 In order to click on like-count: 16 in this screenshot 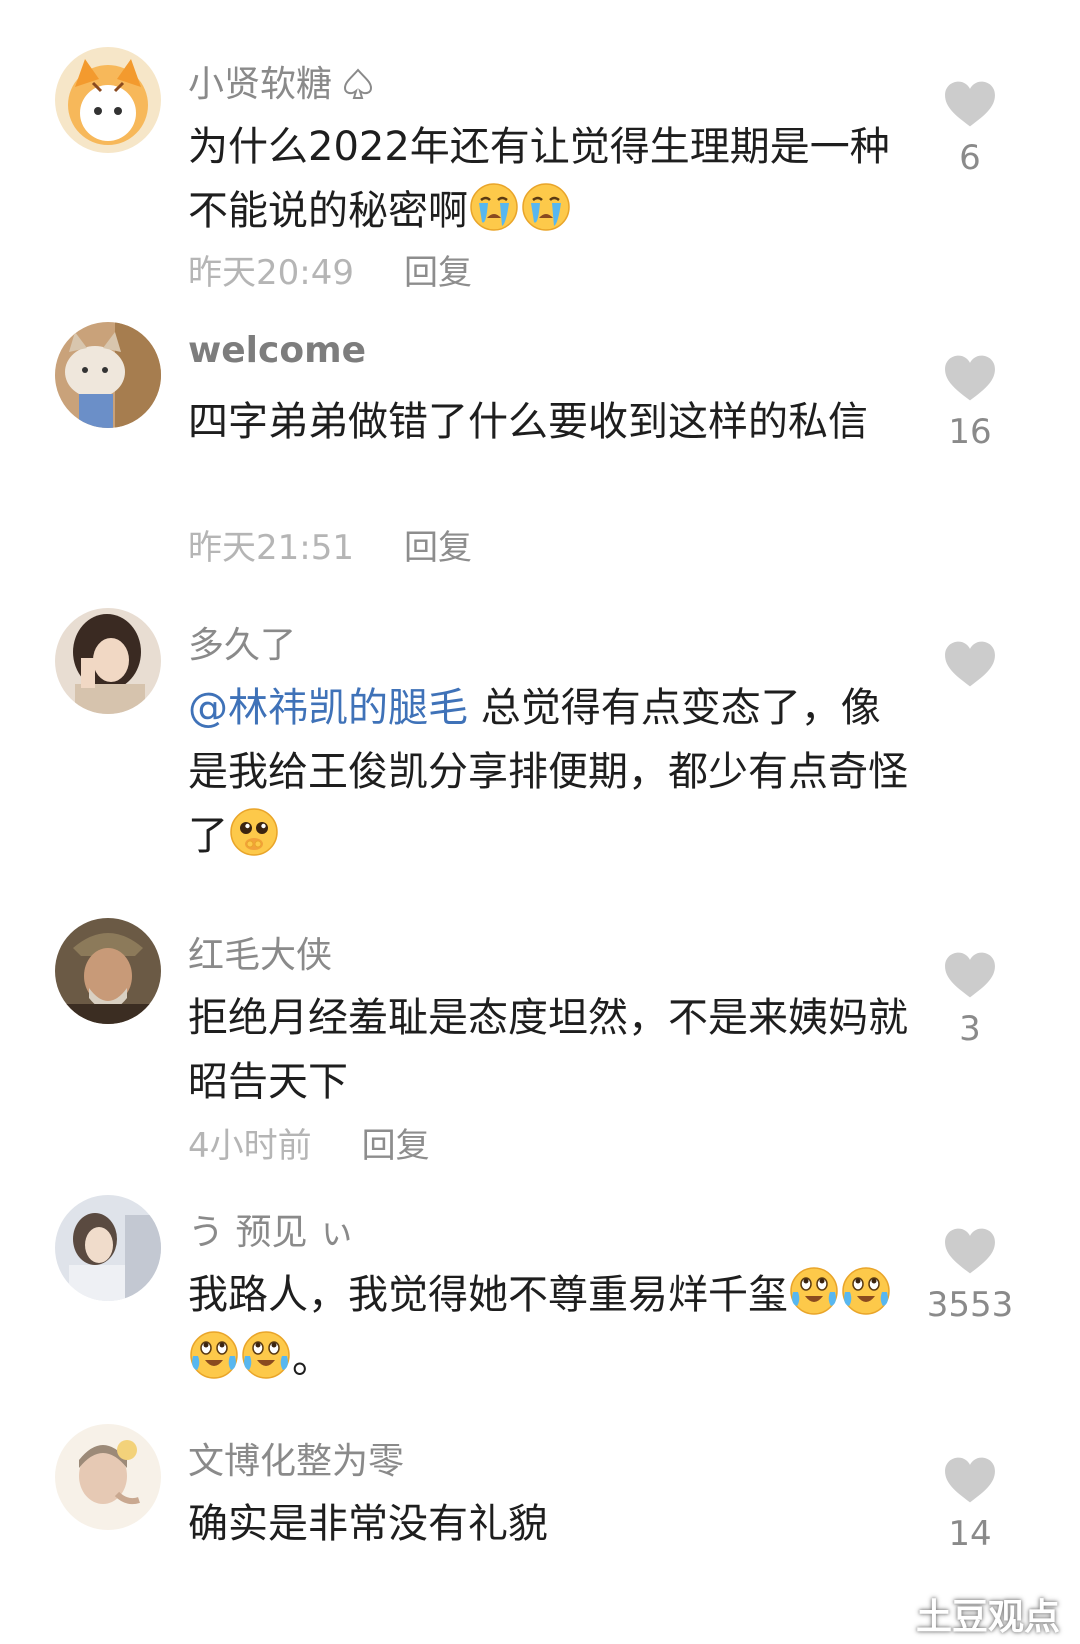, I will do `click(970, 432)`.